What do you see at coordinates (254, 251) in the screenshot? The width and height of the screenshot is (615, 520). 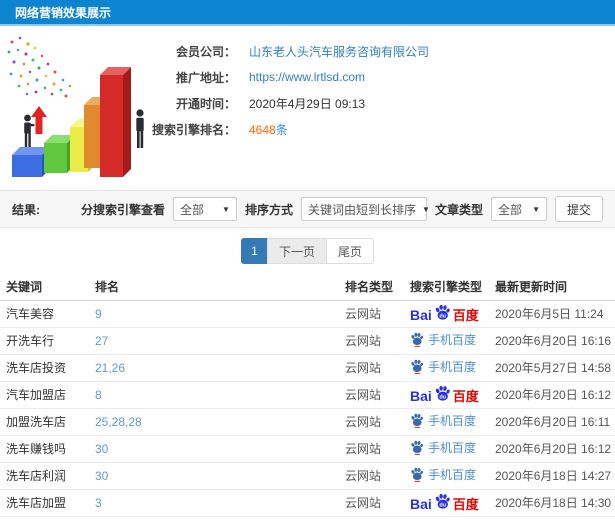 I see `page-1-button: 1` at bounding box center [254, 251].